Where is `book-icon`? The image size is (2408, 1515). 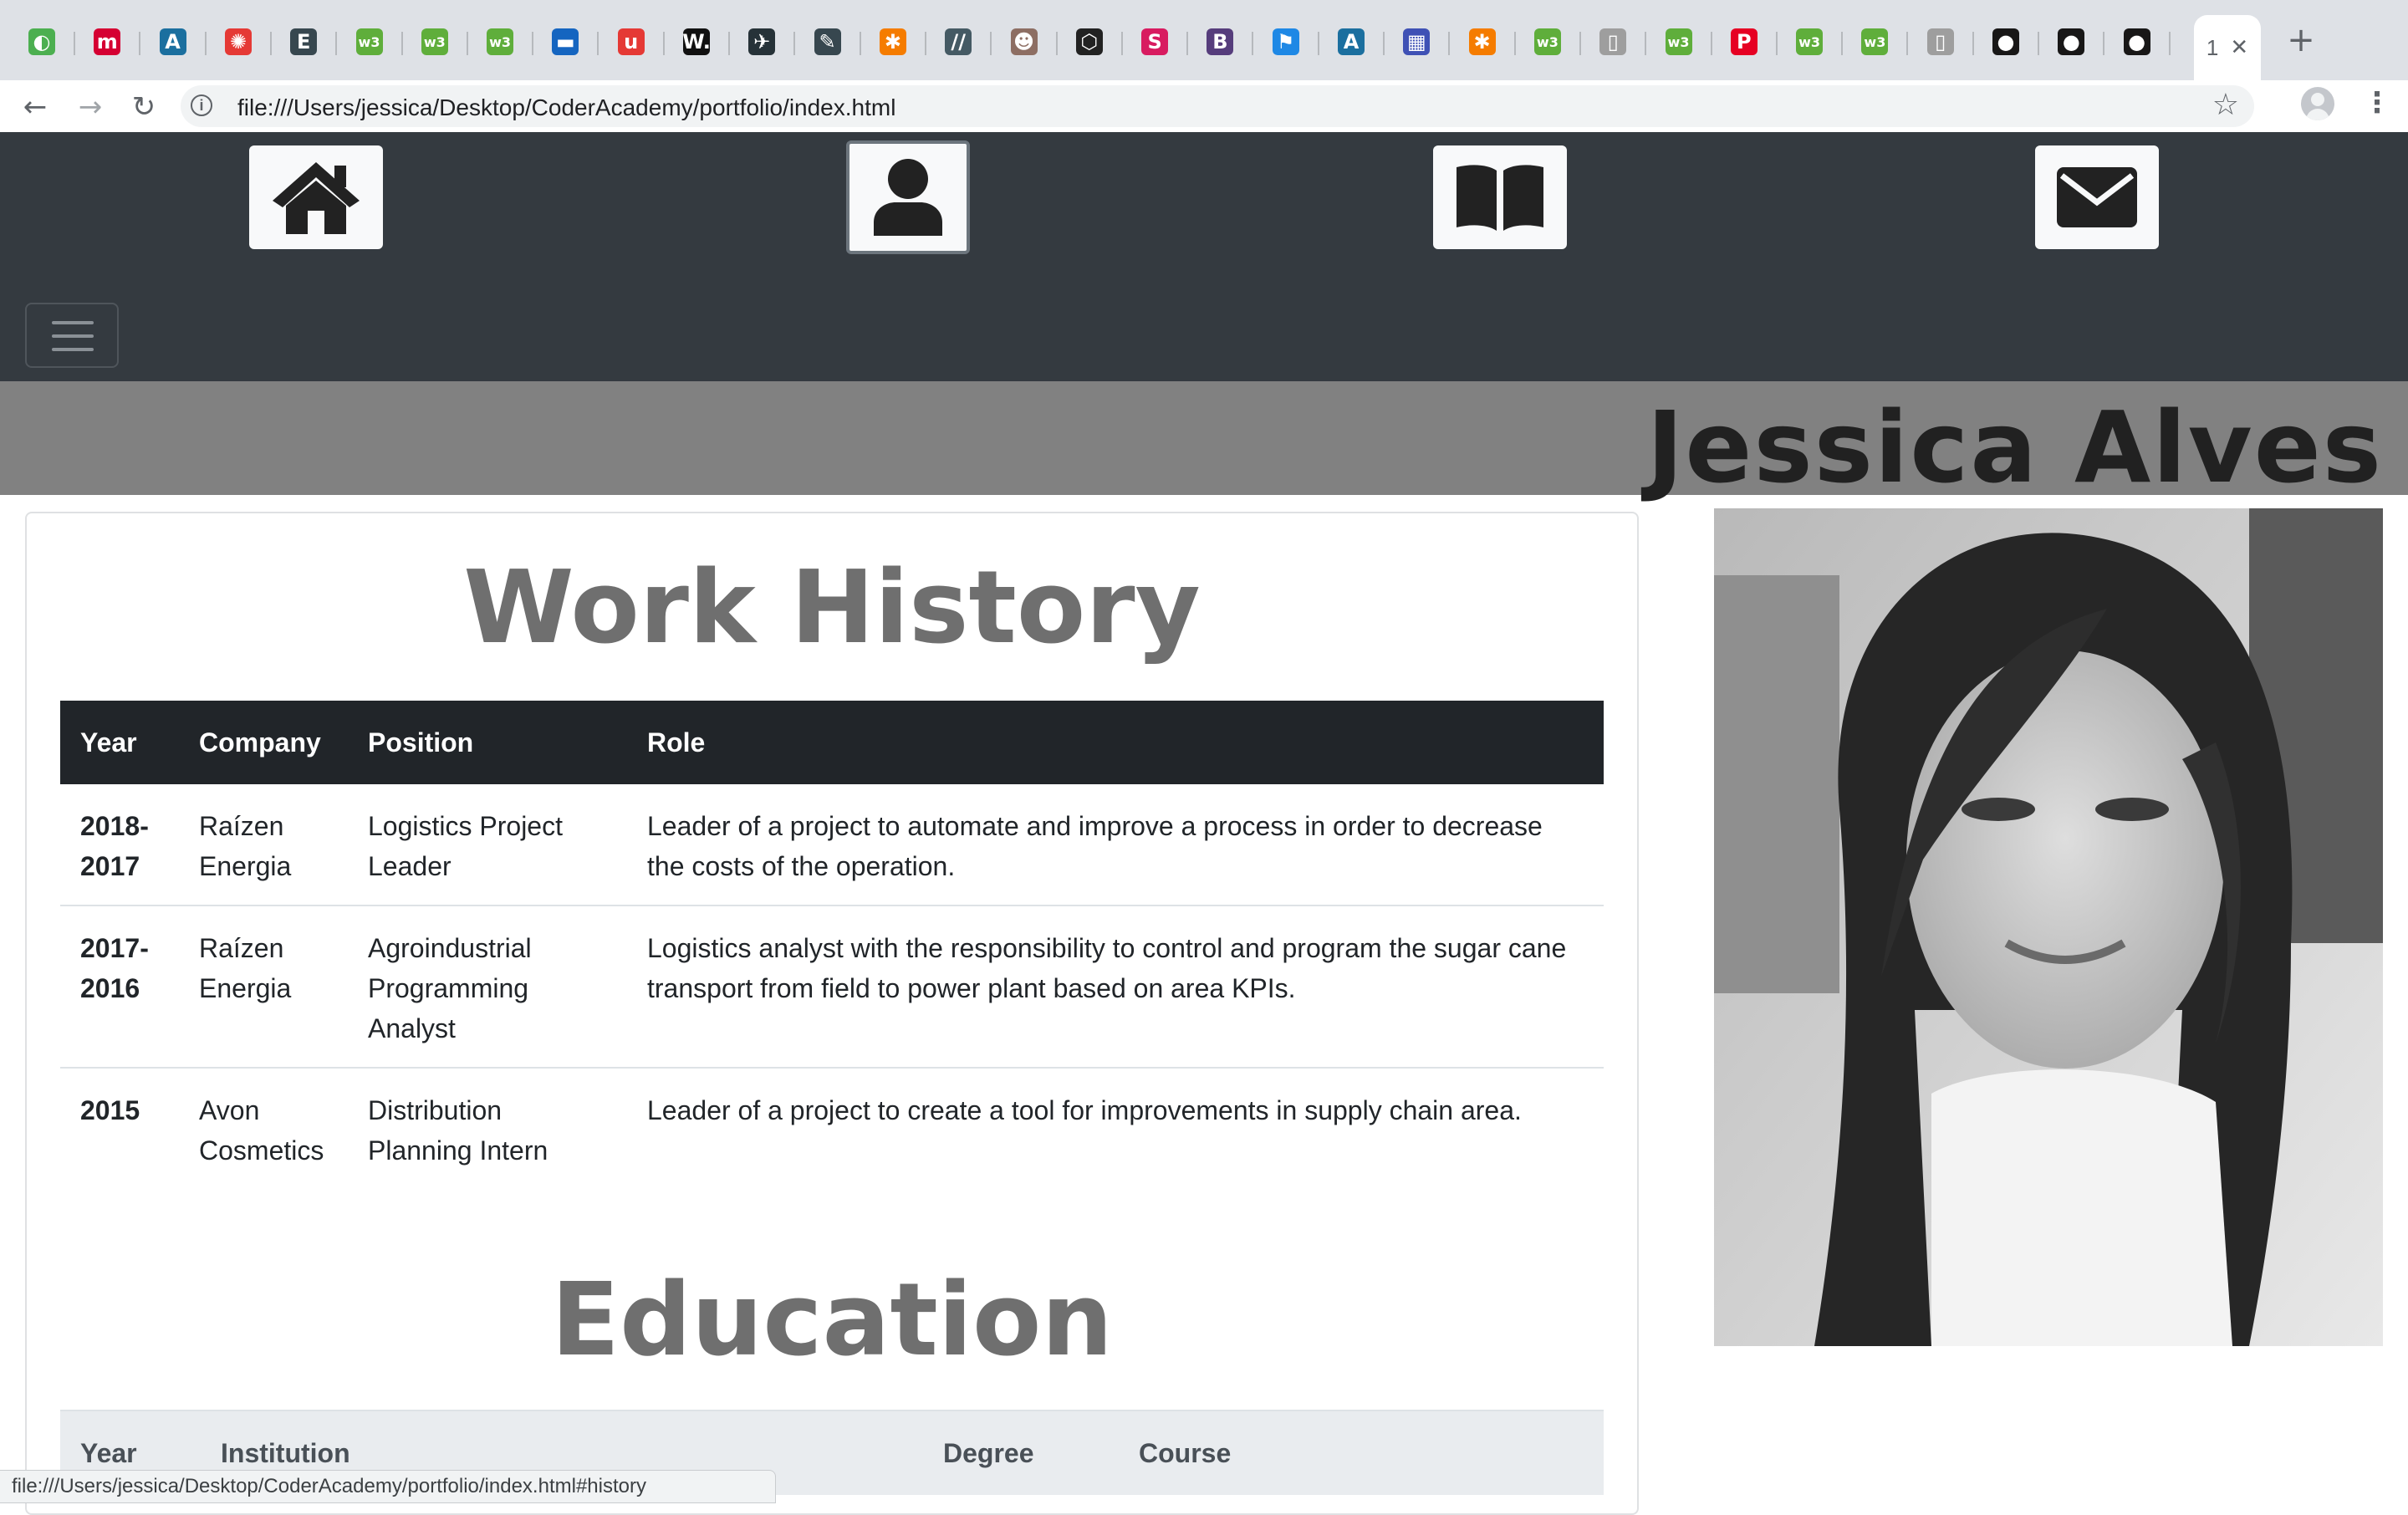
book-icon is located at coordinates (1500, 198).